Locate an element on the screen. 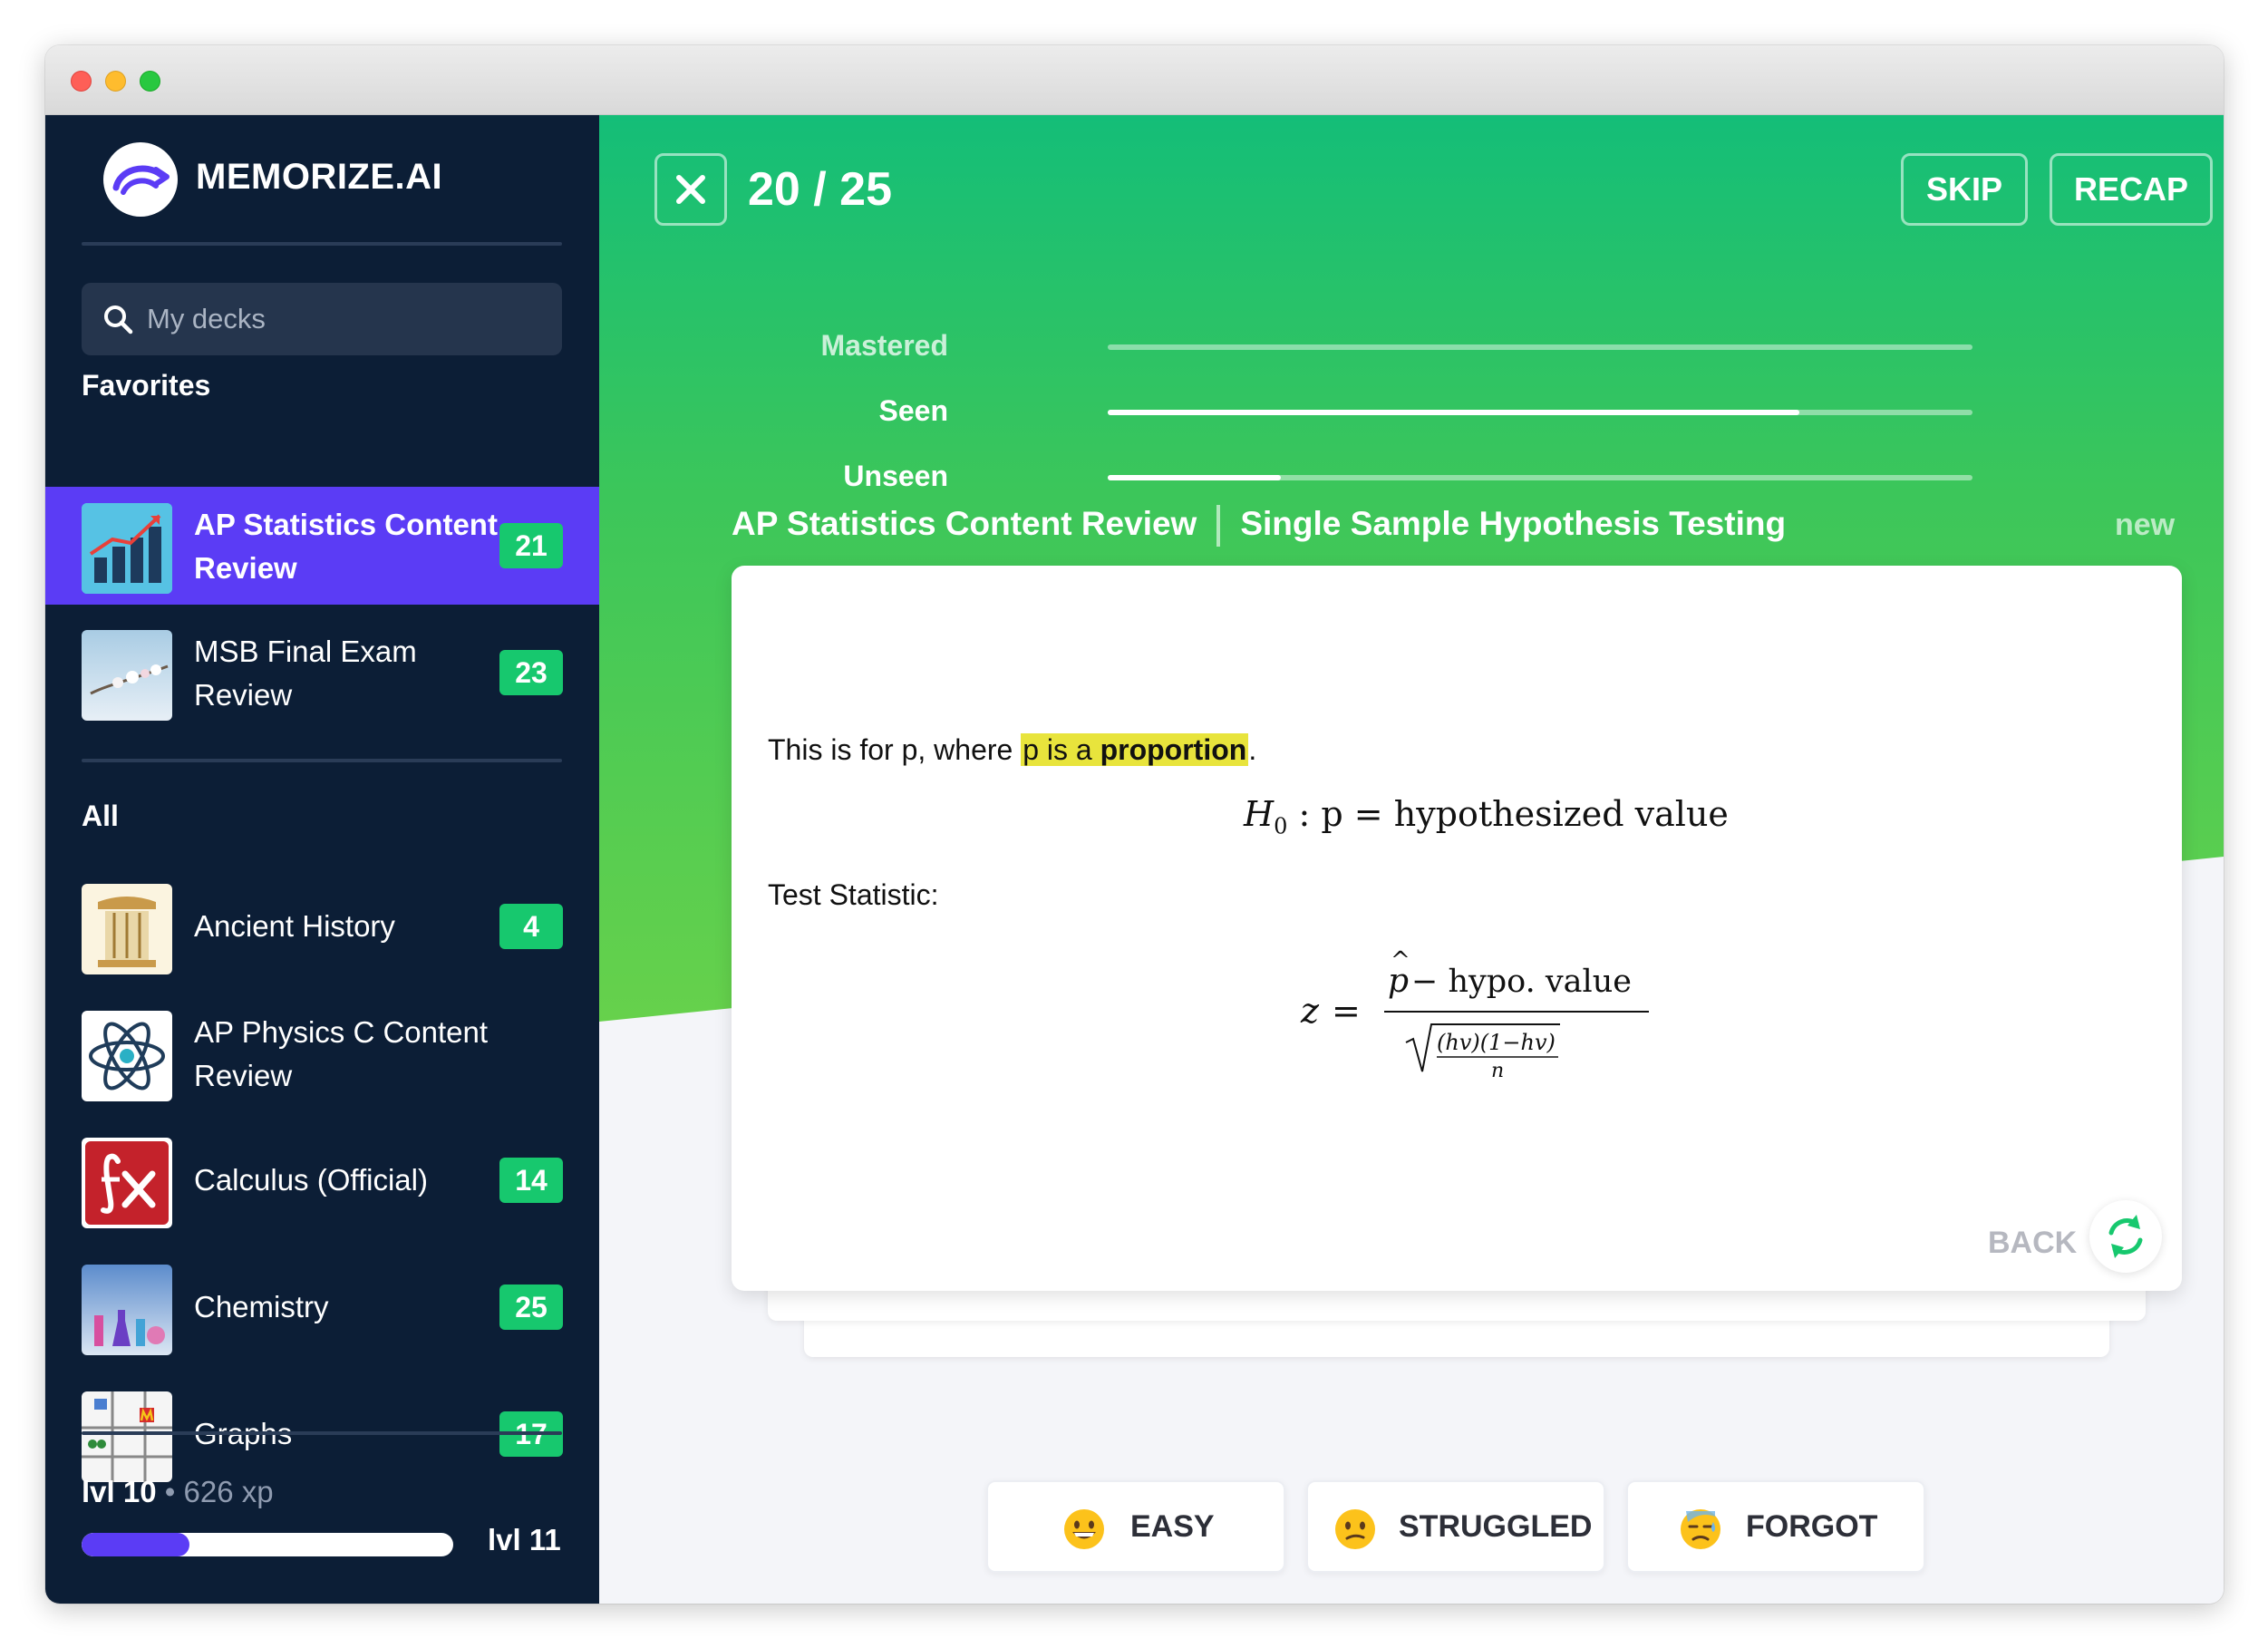  svg-text: z is located at coordinates (1310, 1011).